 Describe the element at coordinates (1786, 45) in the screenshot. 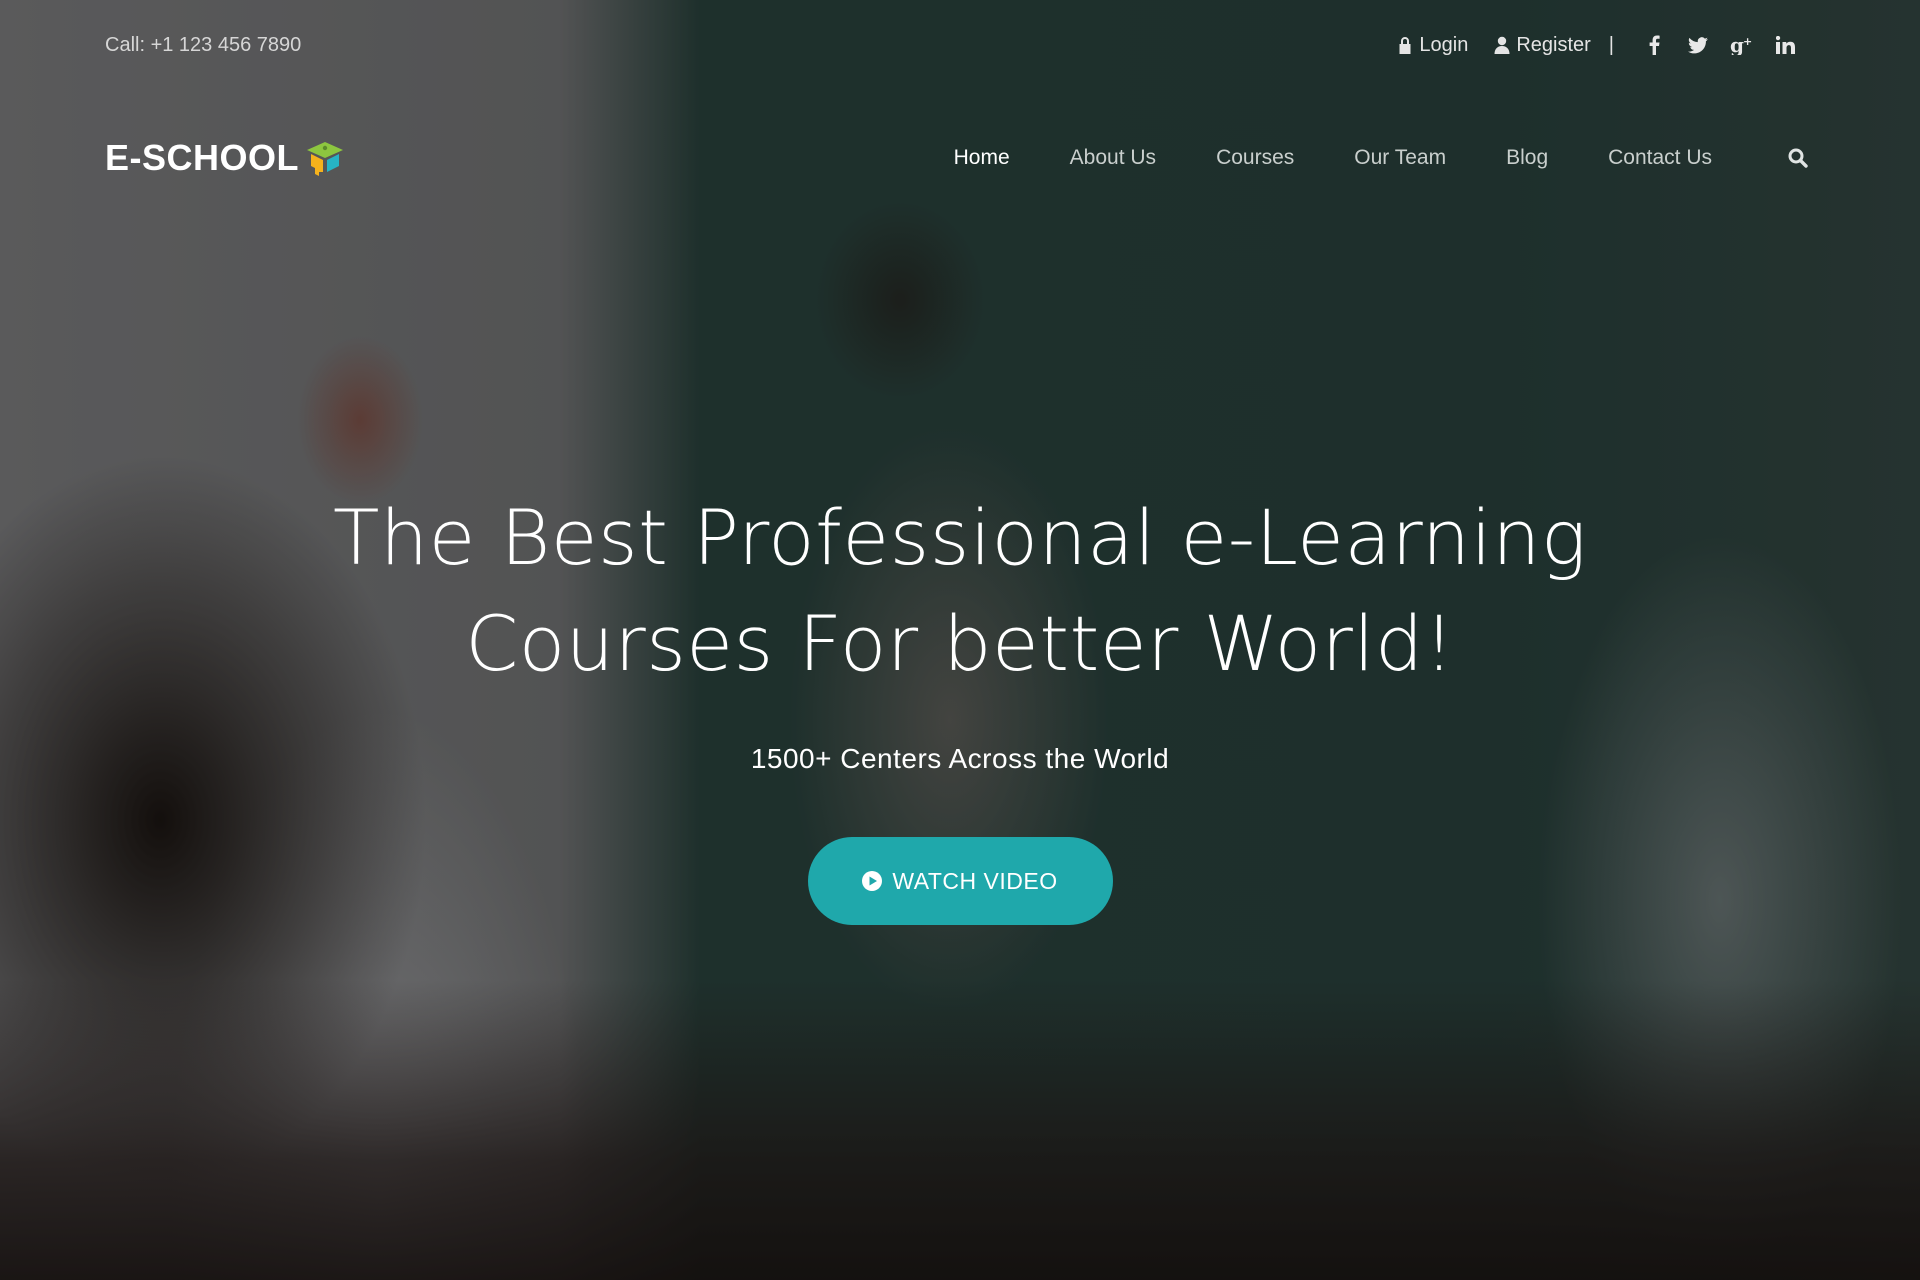

I see `linkedin-icon` at that location.